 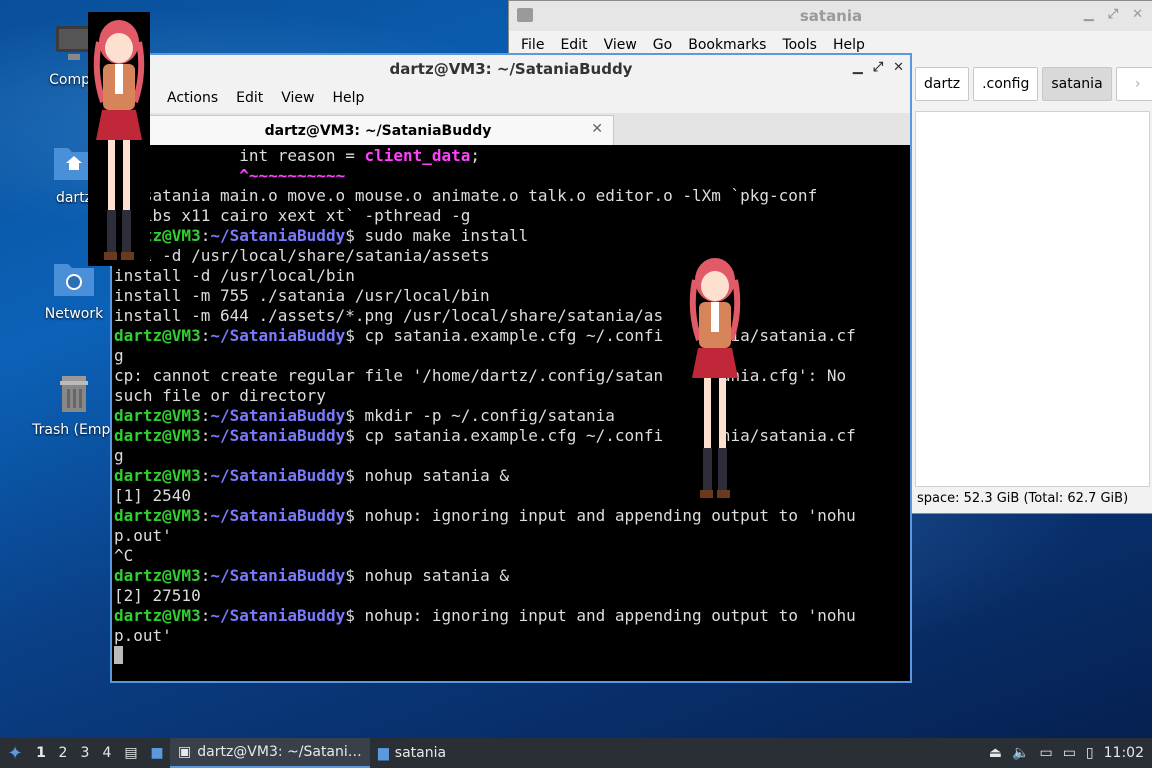 I want to click on desktop-icon-label: Network, so click(x=74, y=314).